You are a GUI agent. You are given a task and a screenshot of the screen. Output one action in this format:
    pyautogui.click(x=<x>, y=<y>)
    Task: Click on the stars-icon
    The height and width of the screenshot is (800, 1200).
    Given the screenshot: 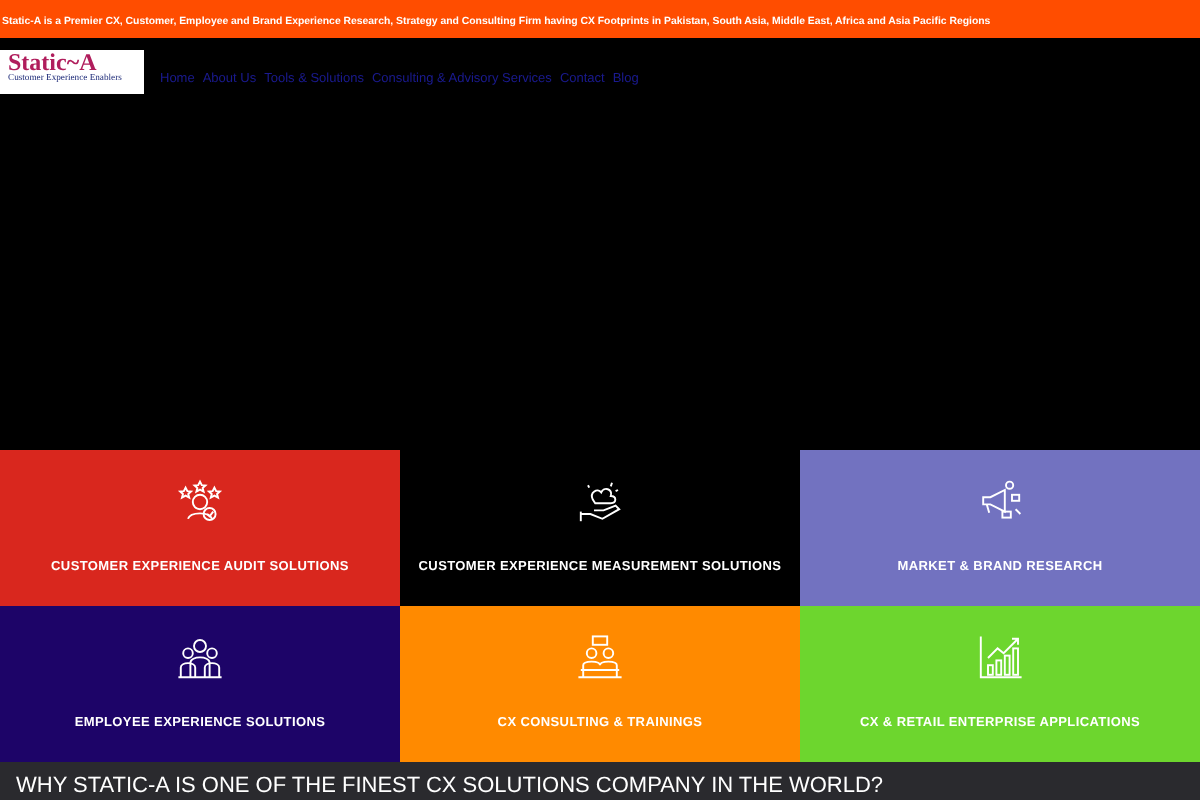 What is the action you would take?
    pyautogui.click(x=200, y=502)
    